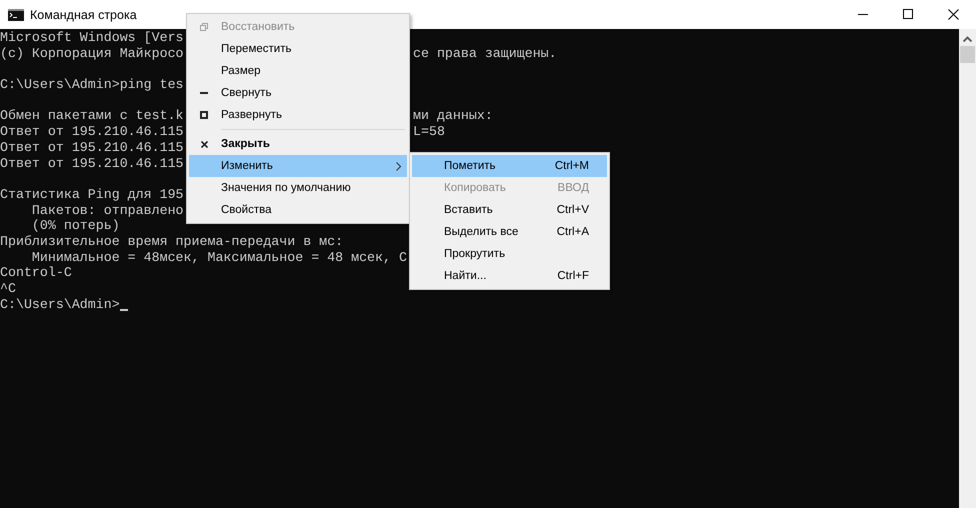  I want to click on console-text: (c) Корпорация Майкросо, so click(92, 54).